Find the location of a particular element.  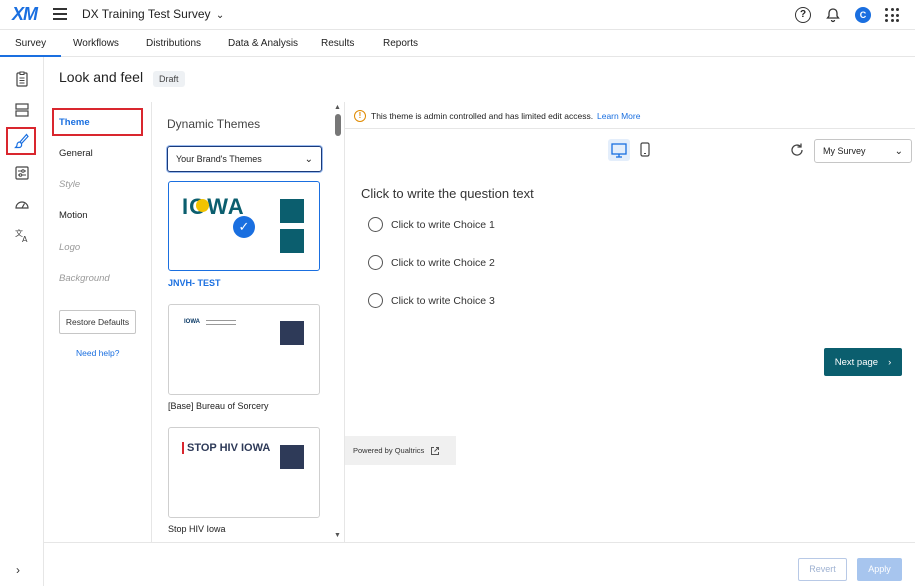

choice-option: Click to write Choice 1 is located at coordinates (431, 224).